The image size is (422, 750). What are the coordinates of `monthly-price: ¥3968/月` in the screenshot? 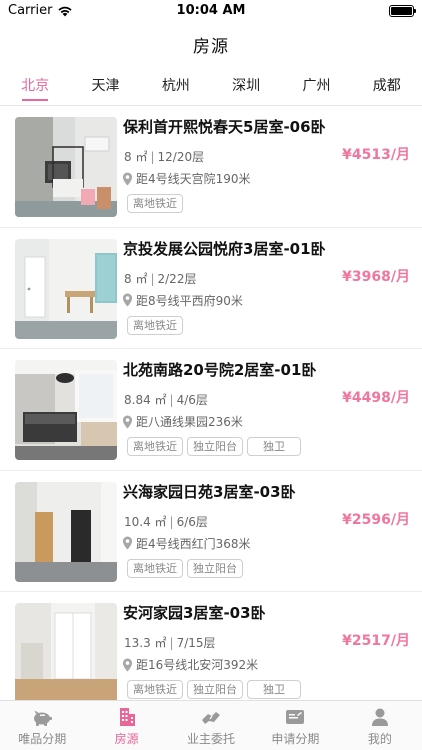 It's located at (376, 276).